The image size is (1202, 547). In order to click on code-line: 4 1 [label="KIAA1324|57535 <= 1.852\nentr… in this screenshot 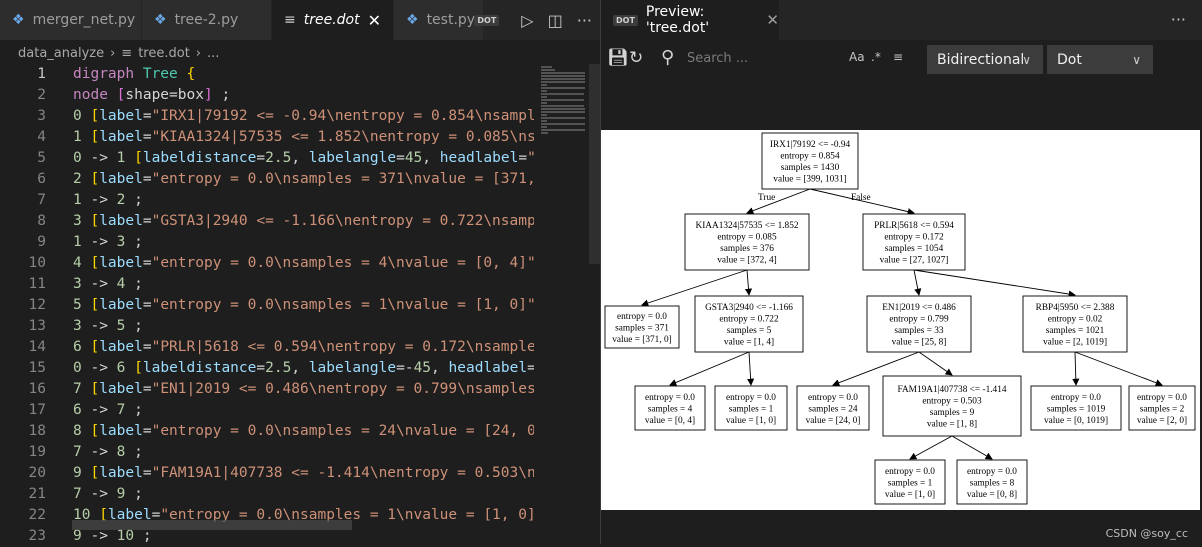, I will do `click(267, 137)`.